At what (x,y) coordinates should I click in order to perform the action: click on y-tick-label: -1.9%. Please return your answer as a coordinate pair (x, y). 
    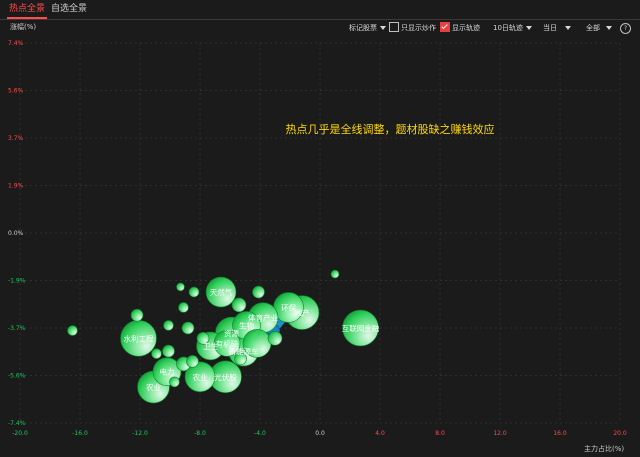
    Looking at the image, I should click on (17, 281).